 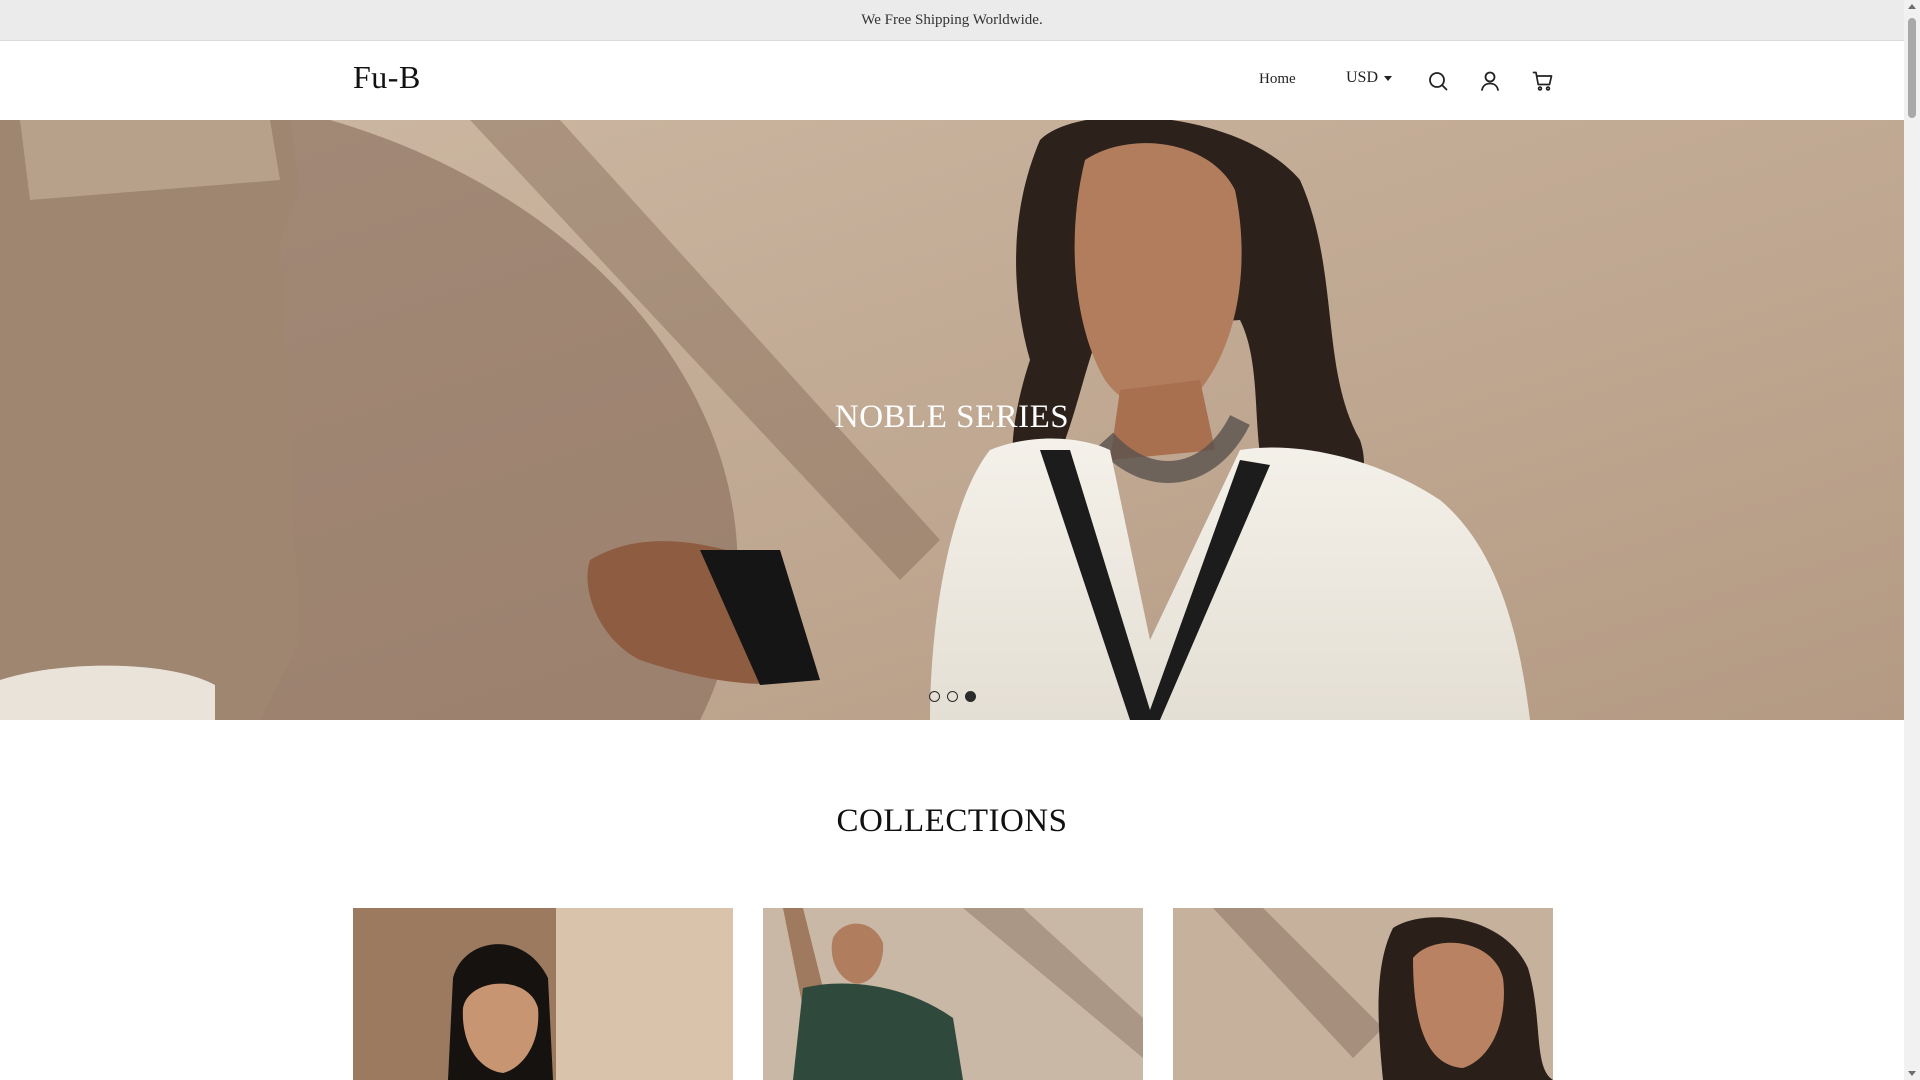 I want to click on cart-icon, so click(x=1543, y=81).